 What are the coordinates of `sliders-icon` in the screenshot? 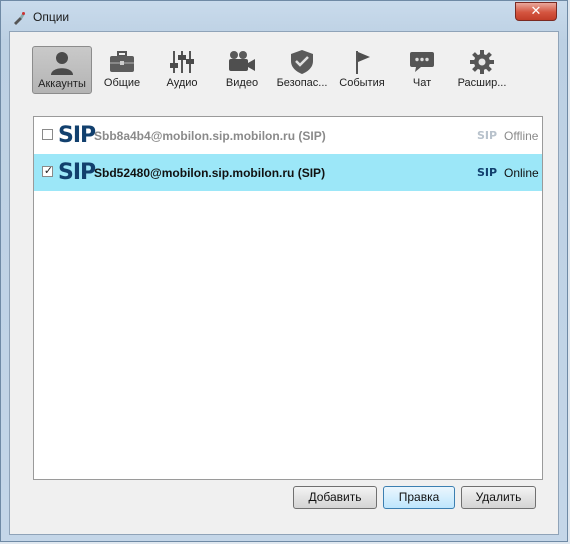 It's located at (182, 62).